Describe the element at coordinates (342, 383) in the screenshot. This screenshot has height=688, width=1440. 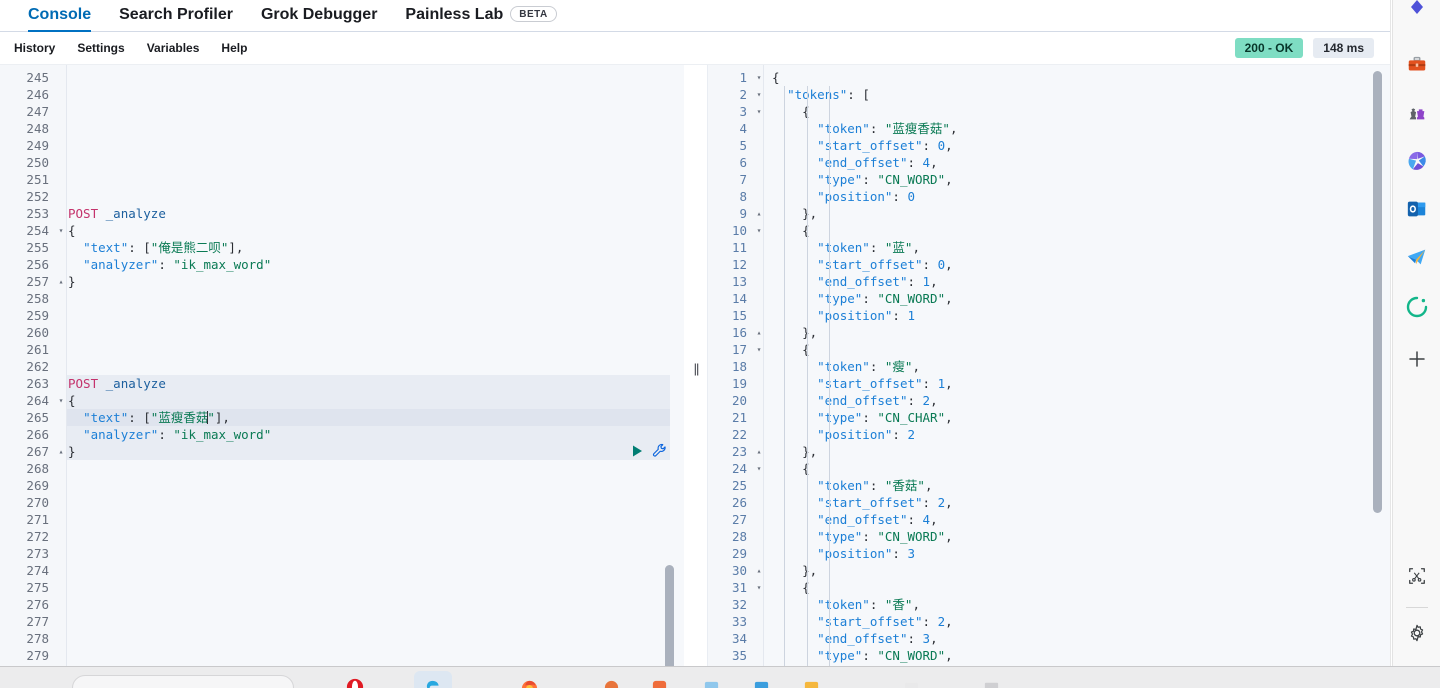
I see `code-line: 263 POST _analyze` at that location.